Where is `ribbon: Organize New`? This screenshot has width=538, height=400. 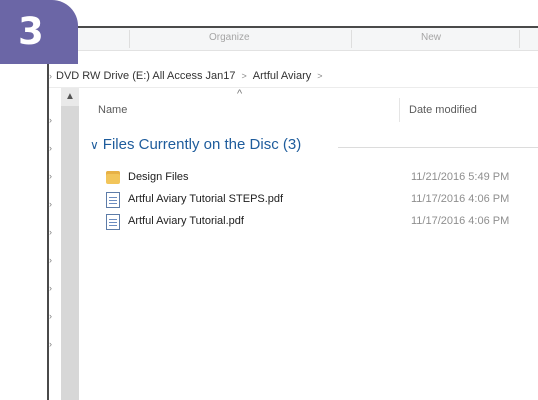
ribbon: Organize New is located at coordinates (293, 39).